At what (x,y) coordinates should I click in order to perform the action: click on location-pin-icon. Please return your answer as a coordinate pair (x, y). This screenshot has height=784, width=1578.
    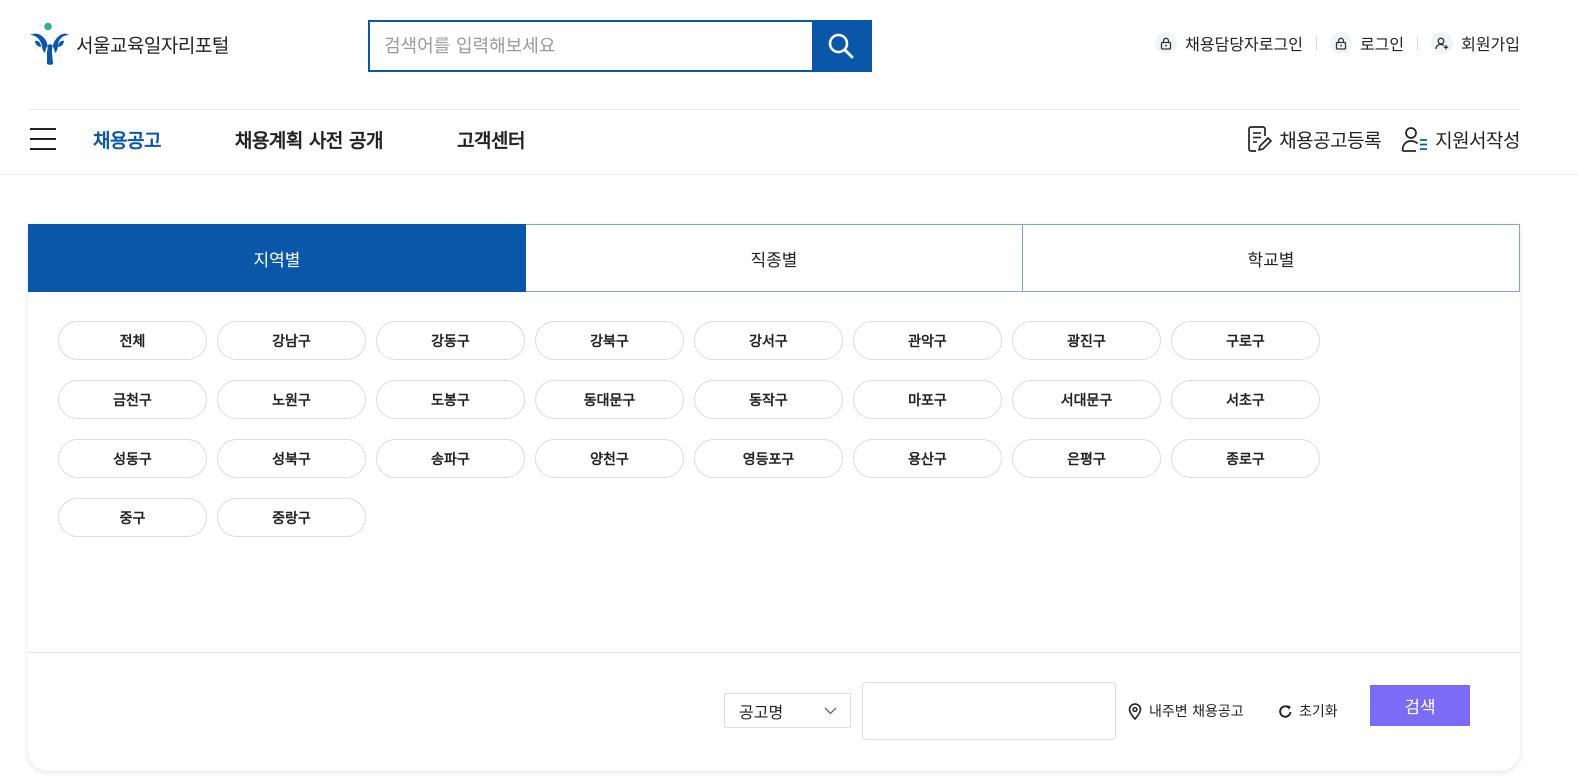
    Looking at the image, I should click on (1135, 711).